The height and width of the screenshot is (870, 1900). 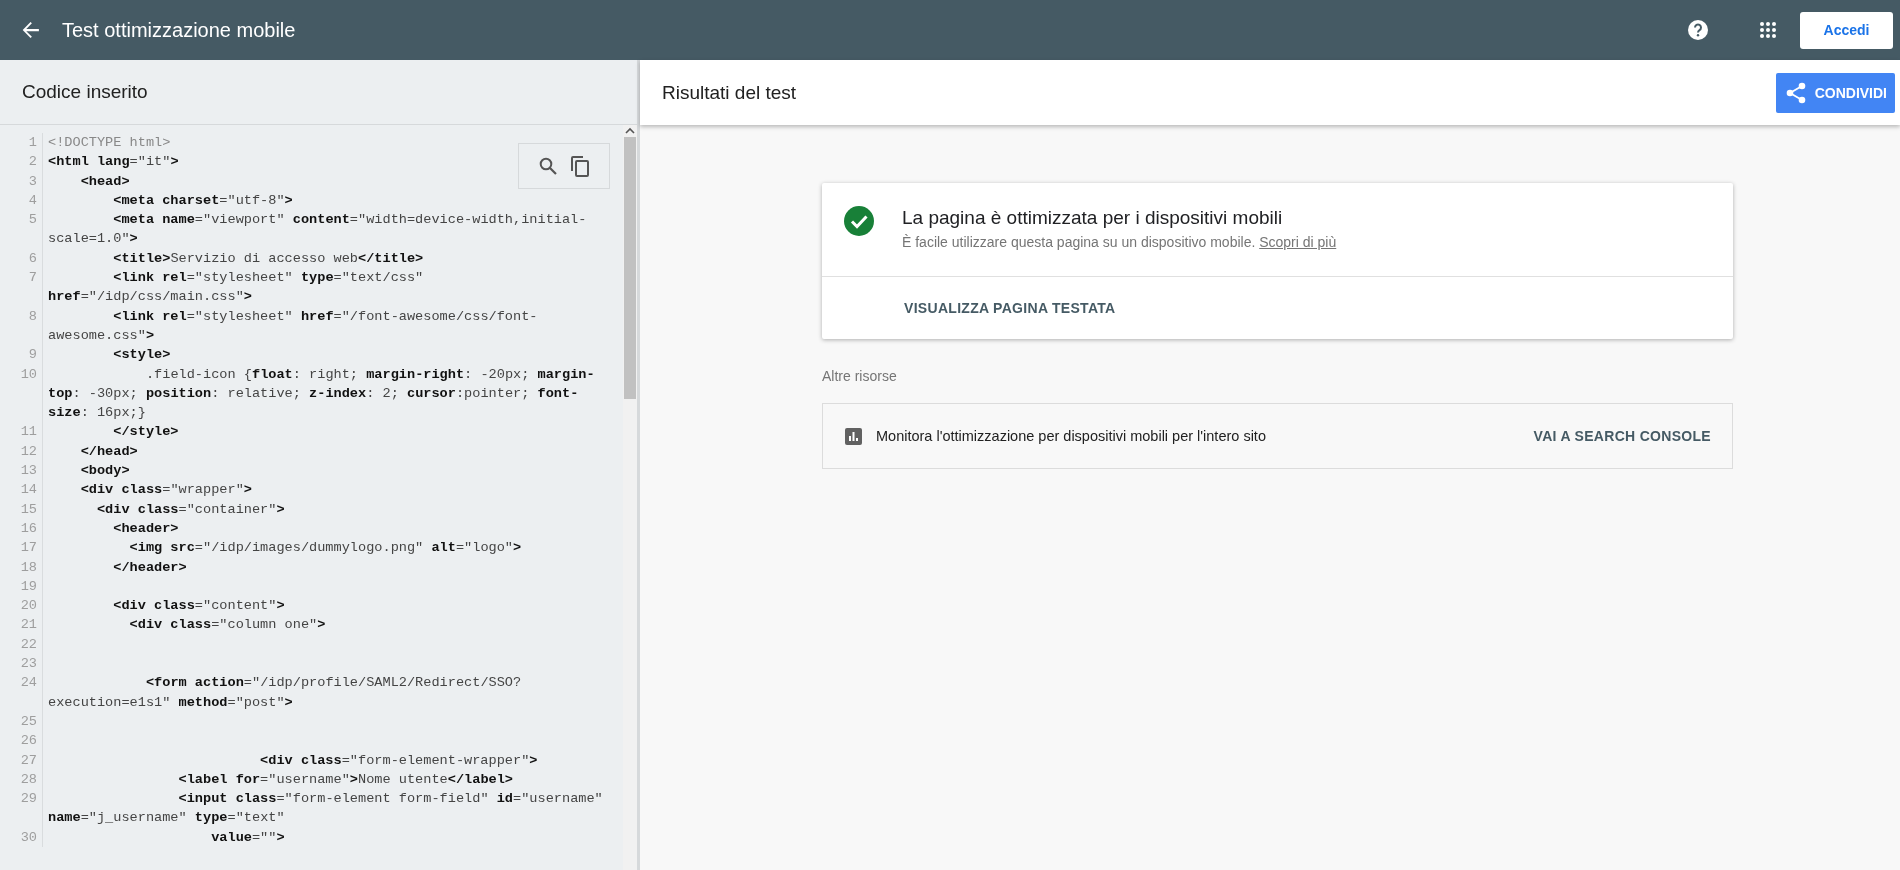 I want to click on section-heading: Altre risorse, so click(x=860, y=376).